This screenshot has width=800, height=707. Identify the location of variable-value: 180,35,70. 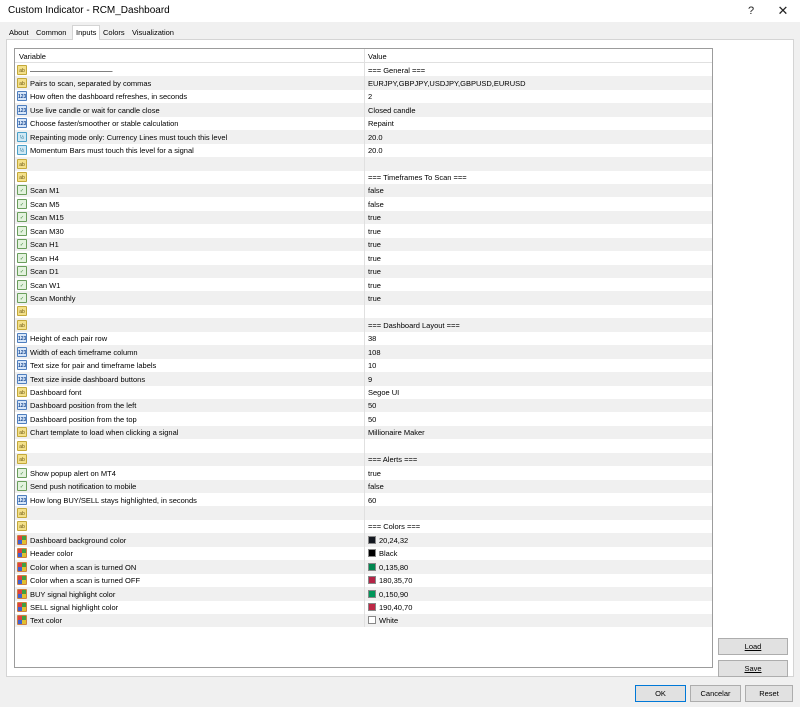
(395, 580).